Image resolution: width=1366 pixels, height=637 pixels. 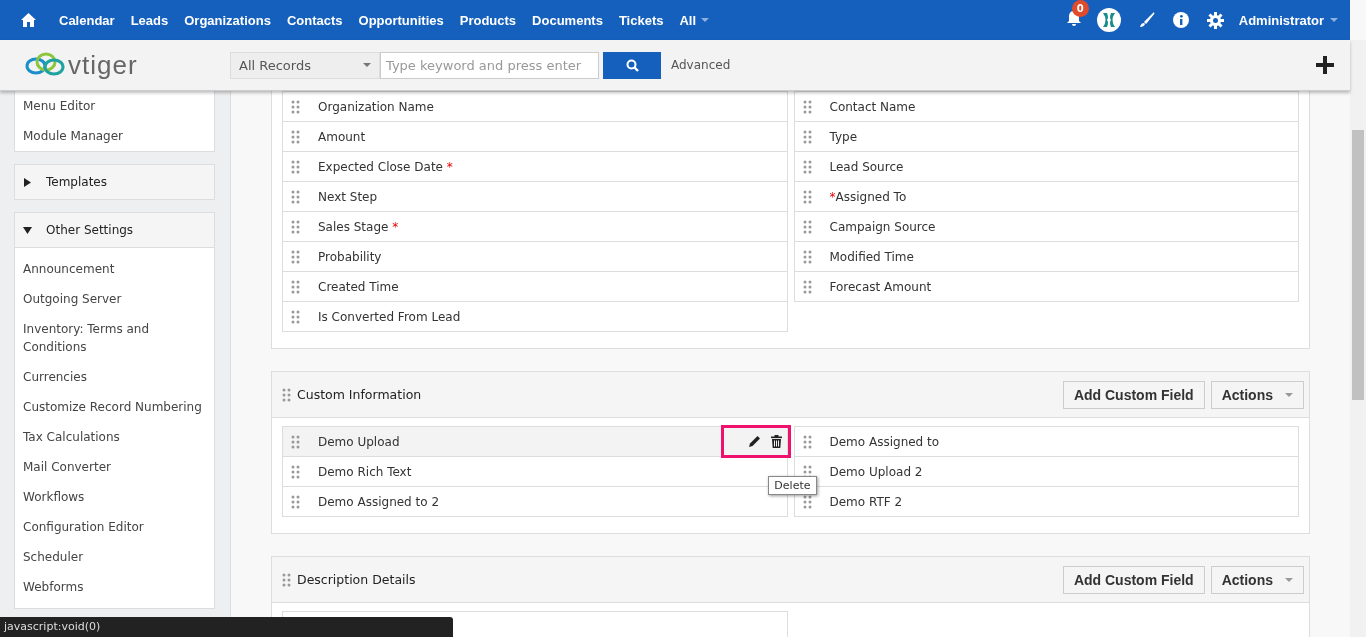 I want to click on field-row: Created Time, so click(x=535, y=286).